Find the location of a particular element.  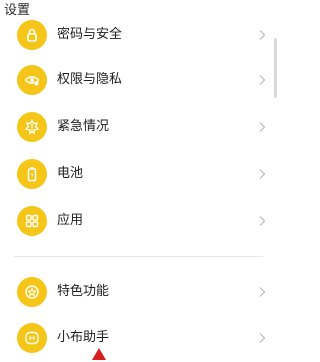

settings-item-emergency: 紧急情况 is located at coordinates (138, 128).